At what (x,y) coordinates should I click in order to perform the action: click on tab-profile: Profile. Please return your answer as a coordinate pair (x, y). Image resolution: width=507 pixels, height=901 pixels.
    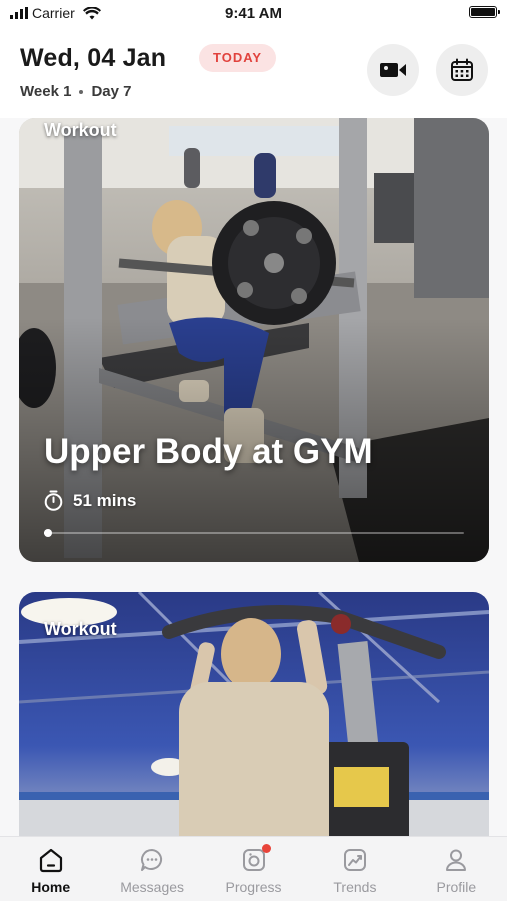
    Looking at the image, I should click on (456, 869).